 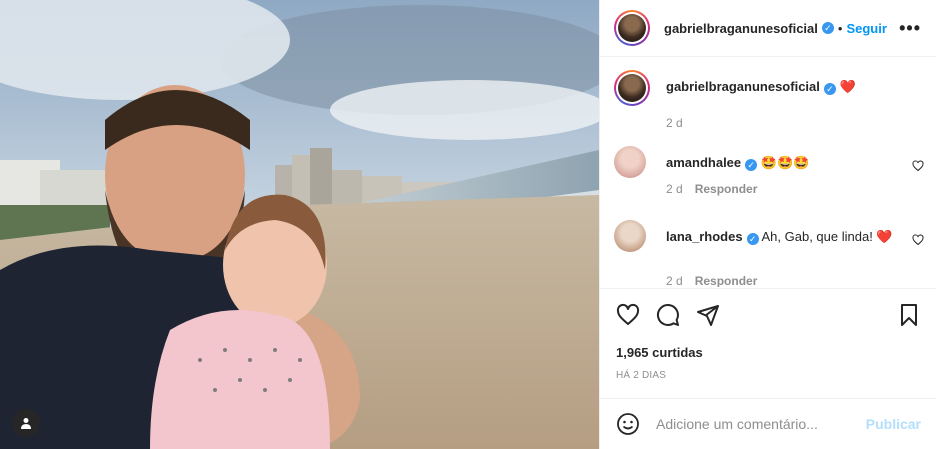 I want to click on paper-plane-icon, so click(x=708, y=315).